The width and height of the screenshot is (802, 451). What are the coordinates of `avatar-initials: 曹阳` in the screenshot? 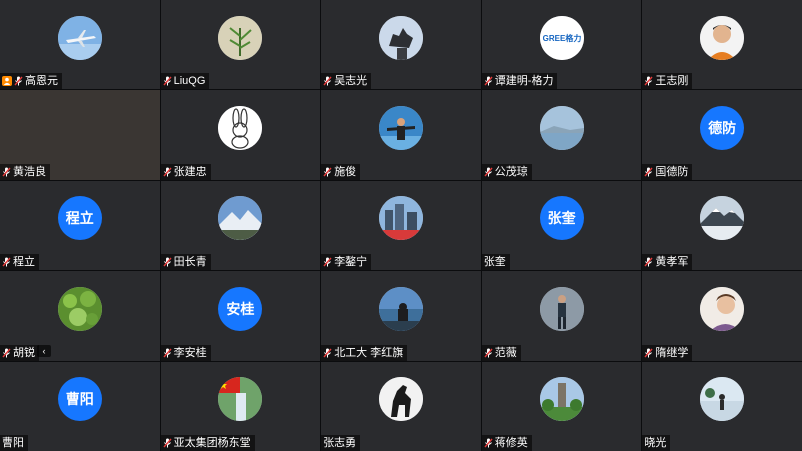 It's located at (79, 399).